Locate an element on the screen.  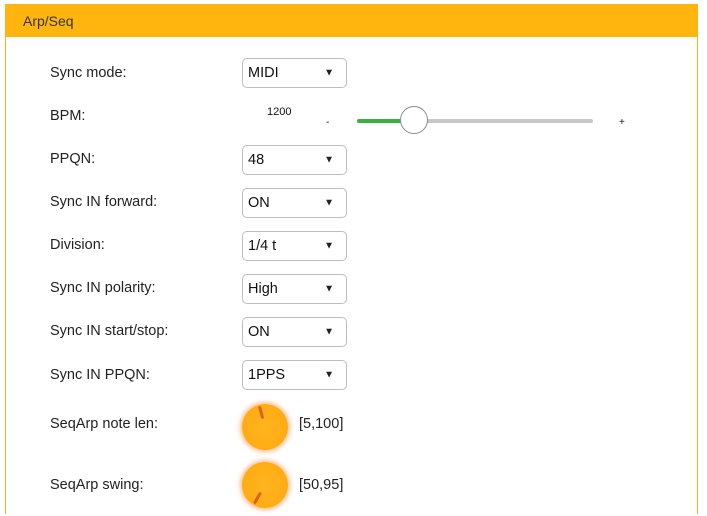
sync-in-ppqn-select: 1PPS ▼ is located at coordinates (294, 375).